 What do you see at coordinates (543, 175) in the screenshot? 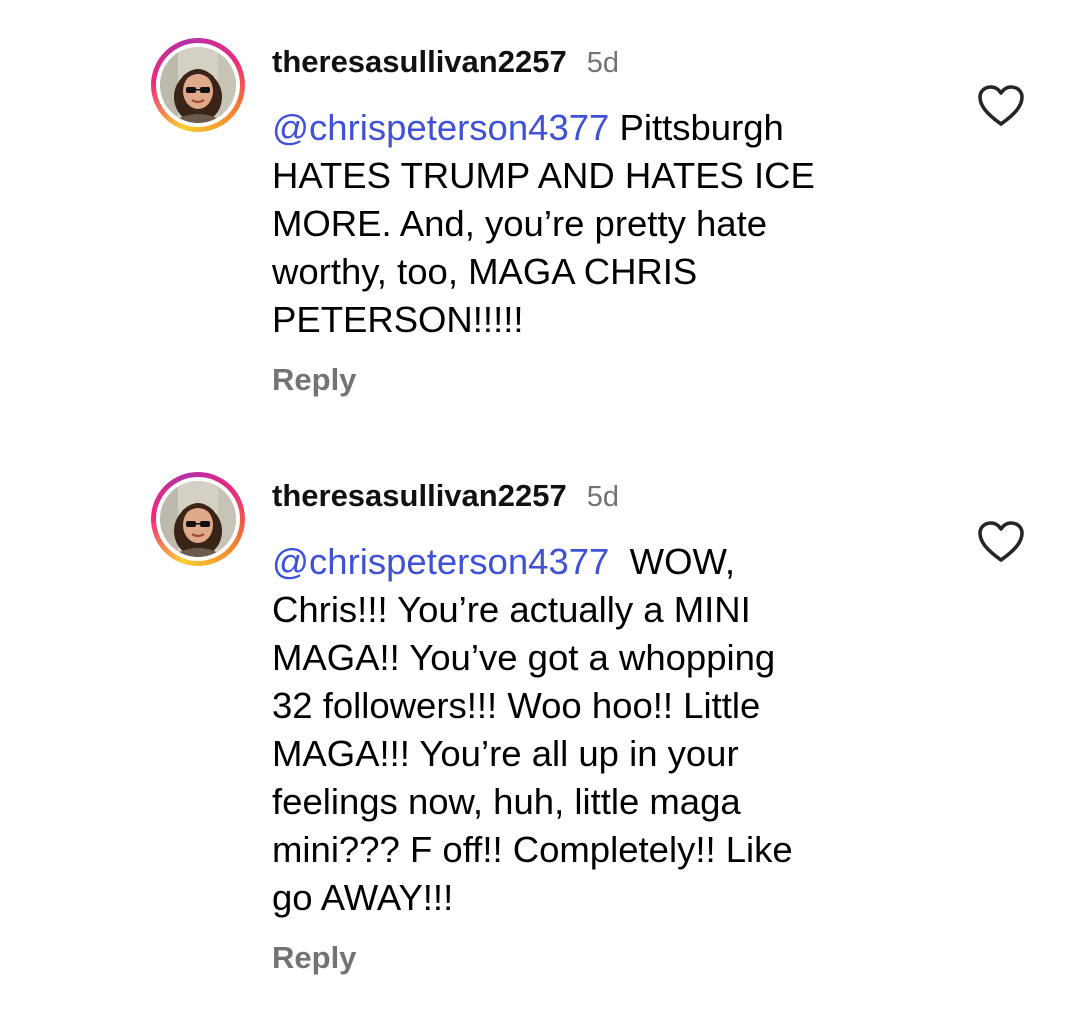
I see `comment-line: HATES TRUMP AND HATES ICE` at bounding box center [543, 175].